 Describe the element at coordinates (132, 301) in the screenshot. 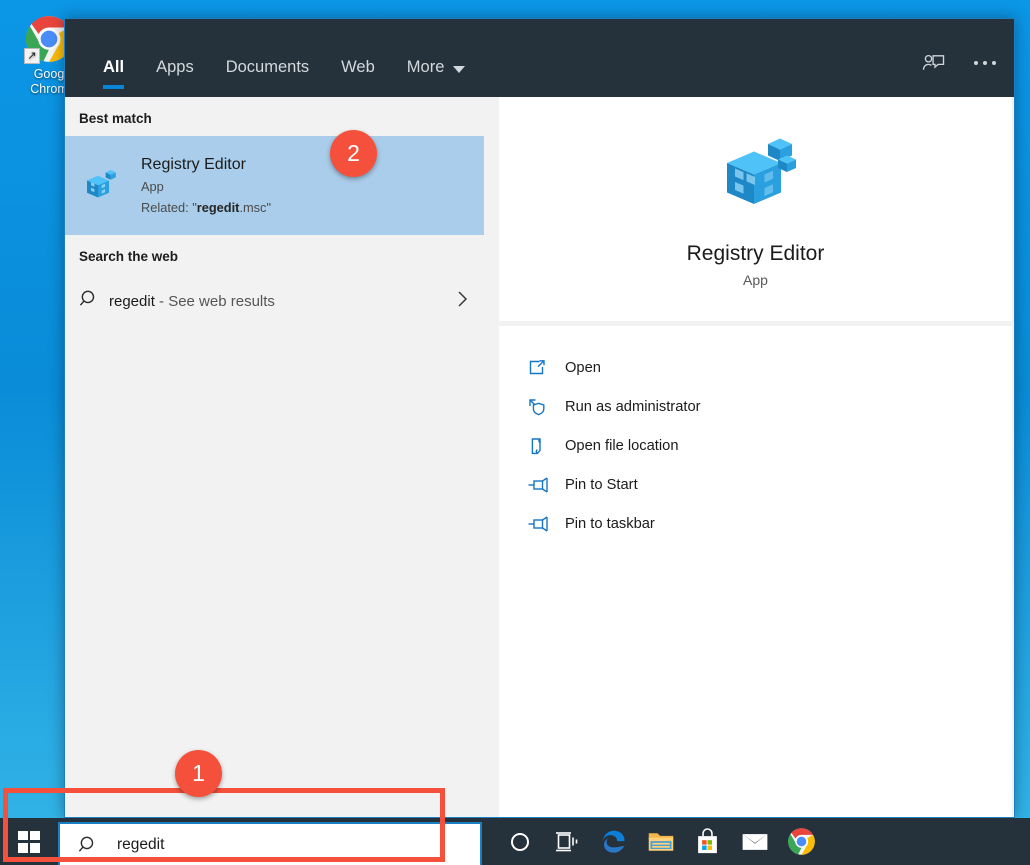

I see `web-result-query: regedit` at that location.